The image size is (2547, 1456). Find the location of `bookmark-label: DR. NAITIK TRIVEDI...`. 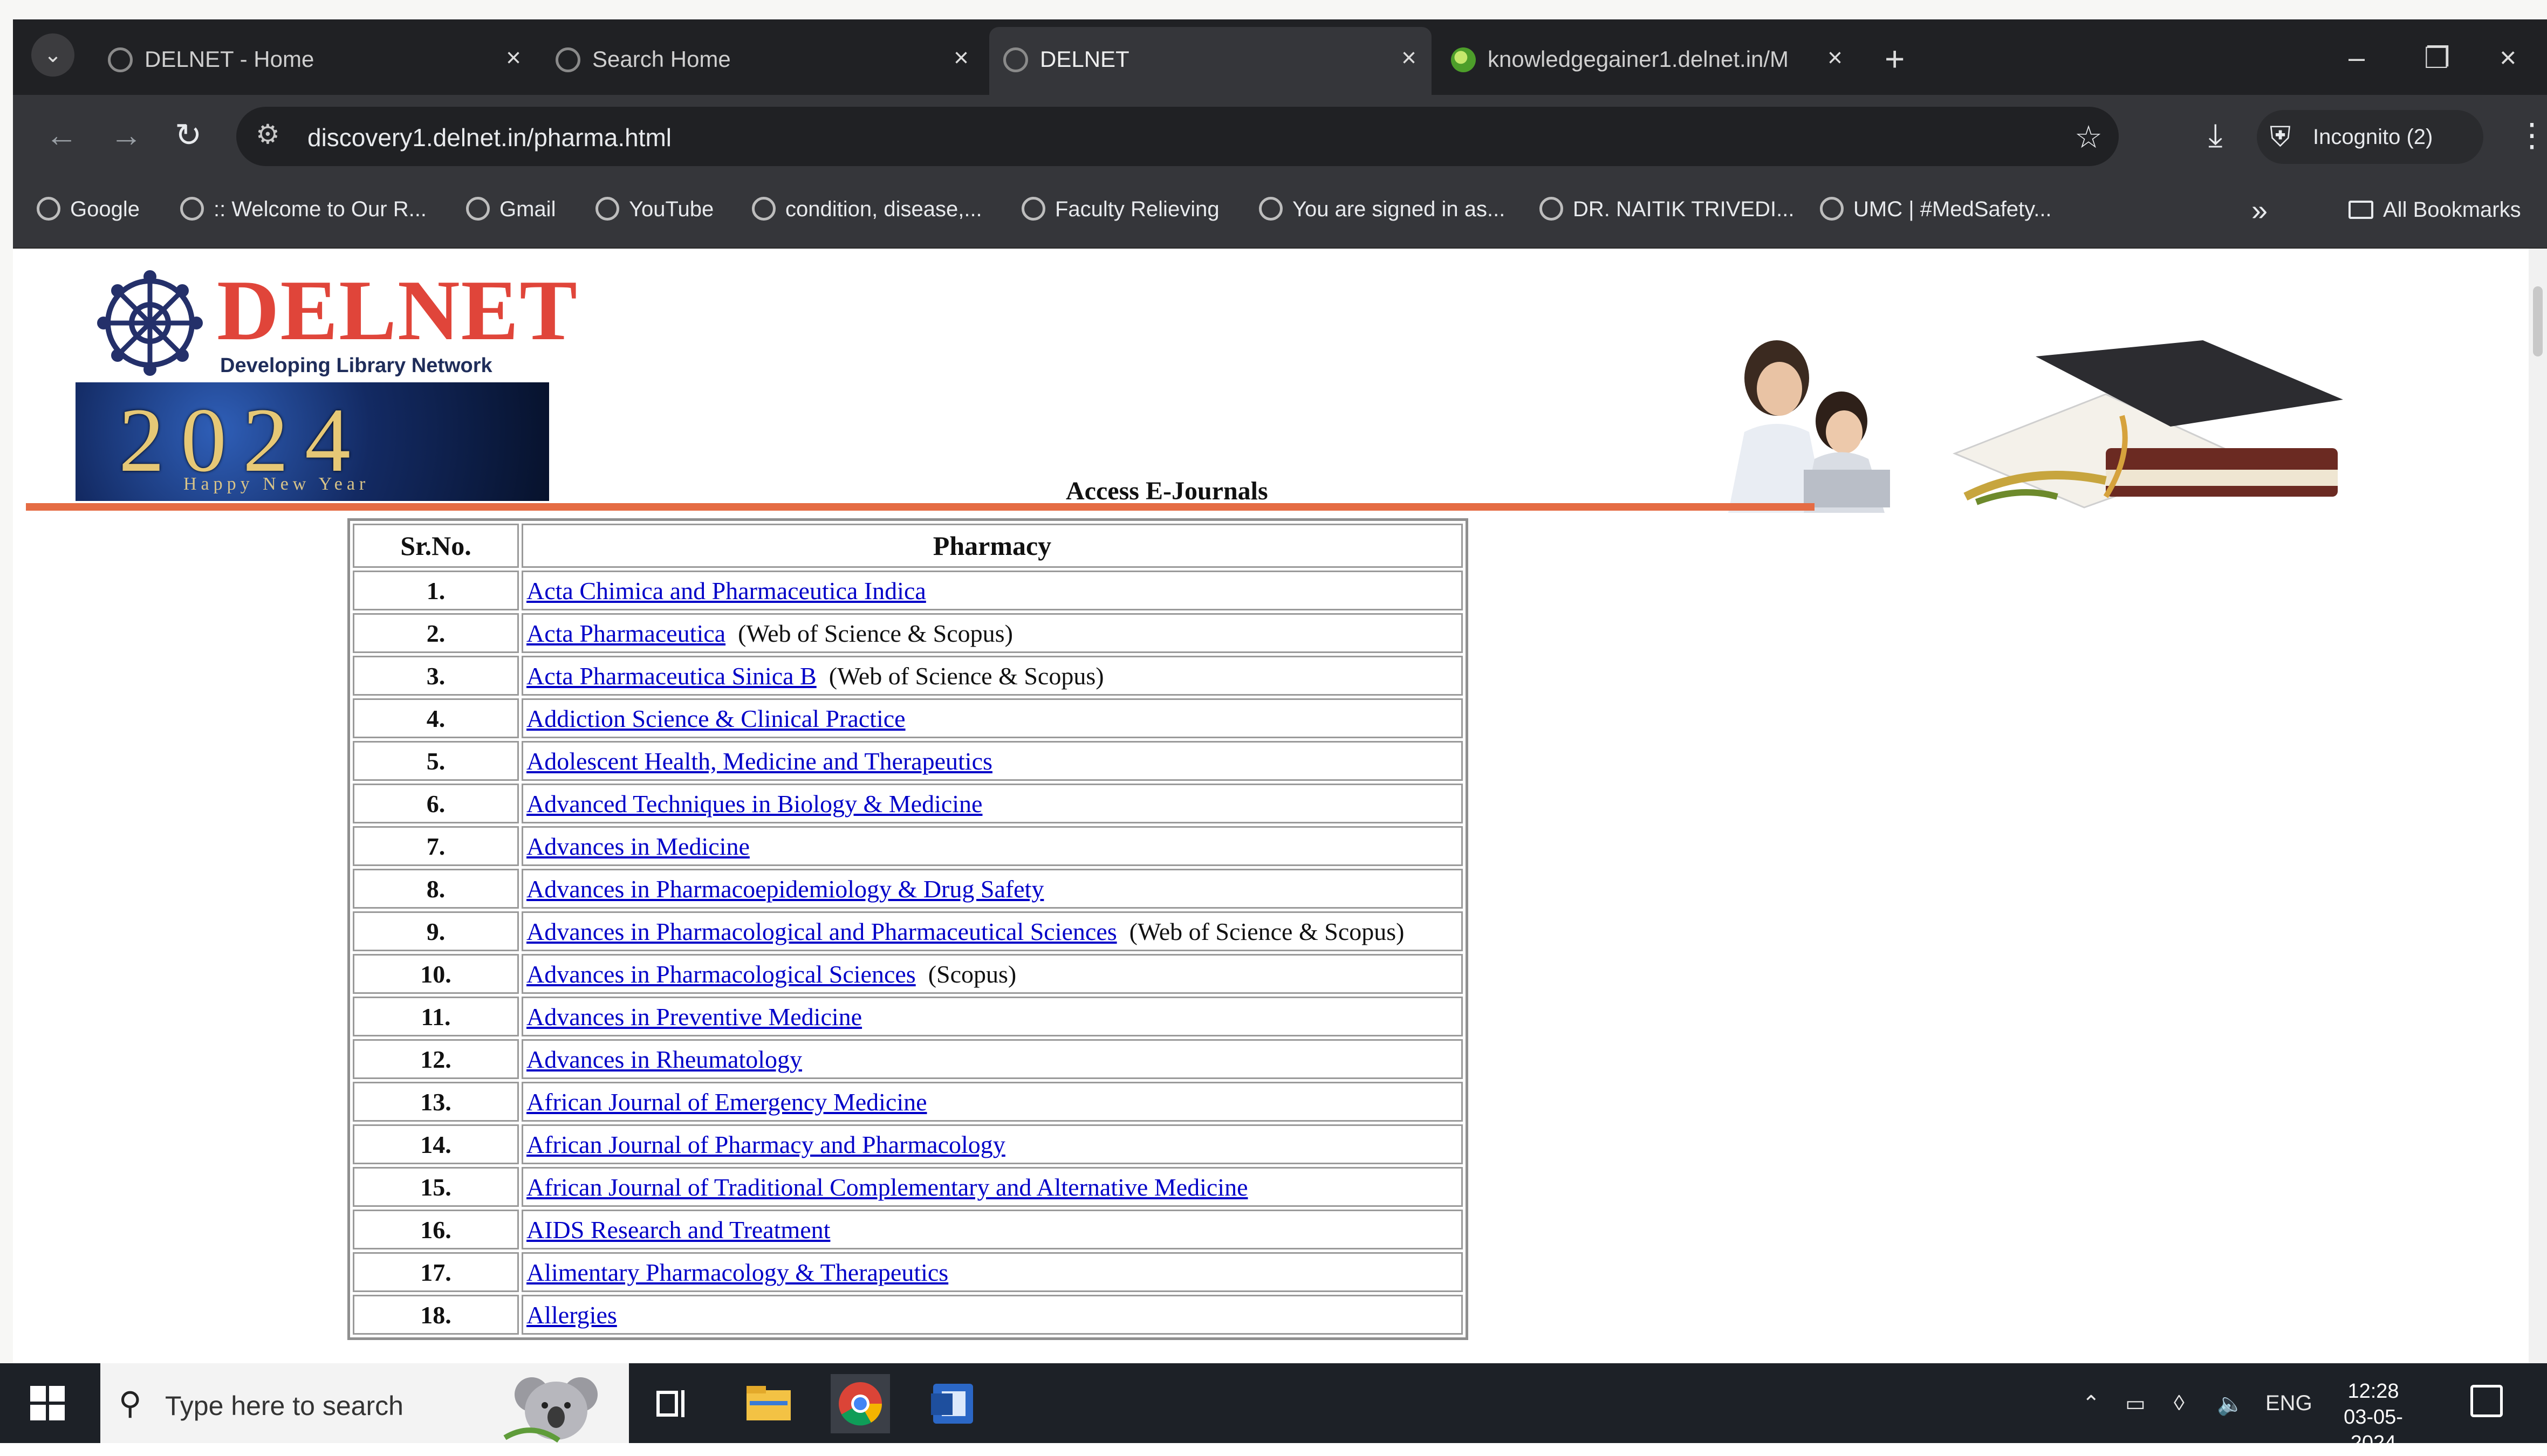

bookmark-label: DR. NAITIK TRIVEDI... is located at coordinates (1684, 209).